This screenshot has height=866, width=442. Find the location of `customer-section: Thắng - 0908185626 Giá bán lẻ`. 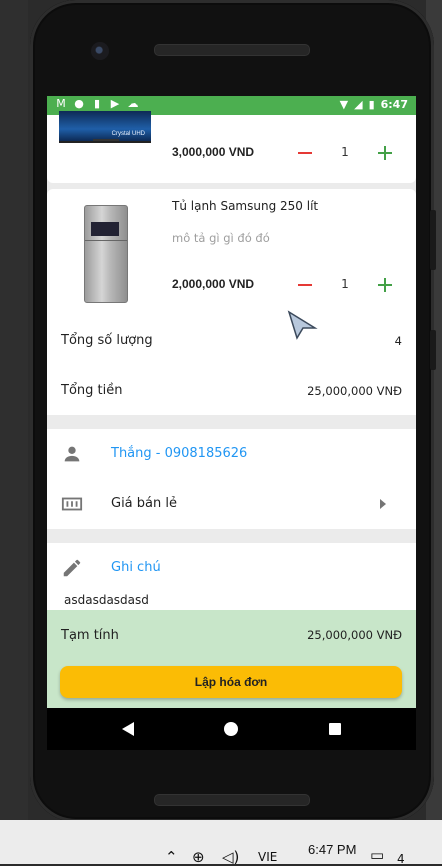

customer-section: Thắng - 0908185626 Giá bán lẻ is located at coordinates (231, 479).